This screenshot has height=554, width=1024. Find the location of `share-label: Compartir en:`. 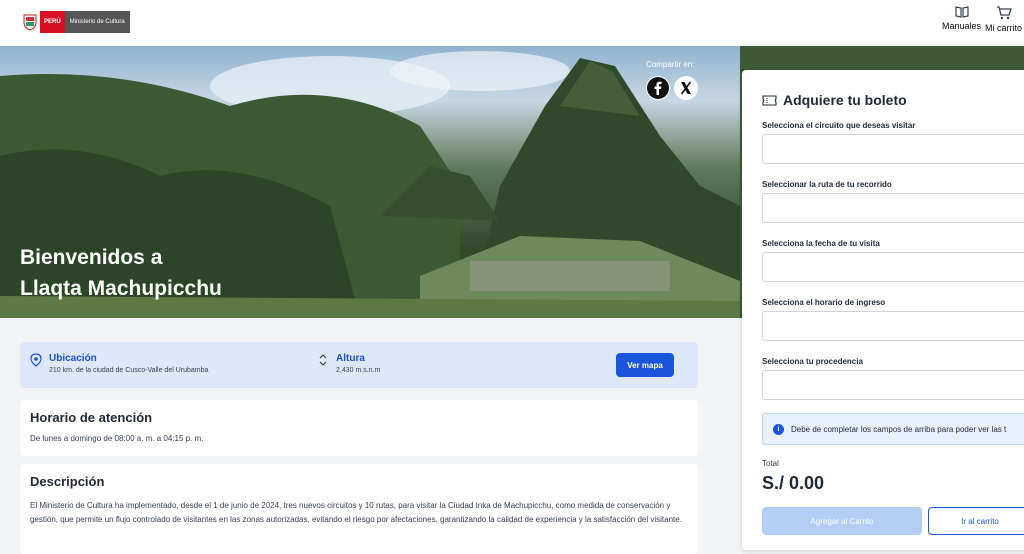

share-label: Compartir en: is located at coordinates (670, 64).